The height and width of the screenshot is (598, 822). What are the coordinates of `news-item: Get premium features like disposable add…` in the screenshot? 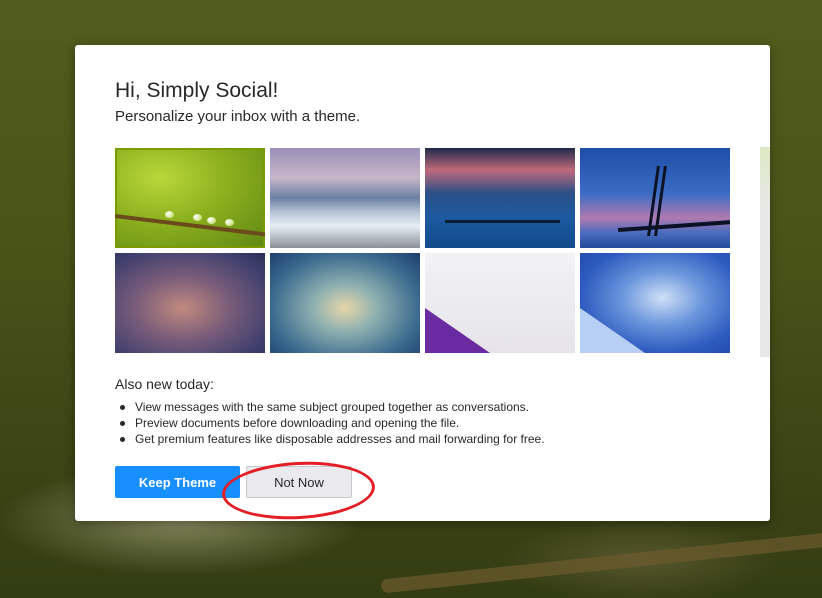 It's located at (332, 439).